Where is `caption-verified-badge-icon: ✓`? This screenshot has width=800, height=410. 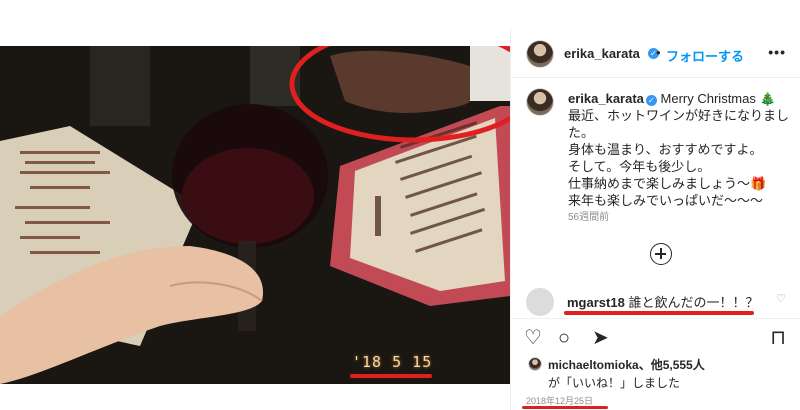
caption-verified-badge-icon: ✓ is located at coordinates (651, 100).